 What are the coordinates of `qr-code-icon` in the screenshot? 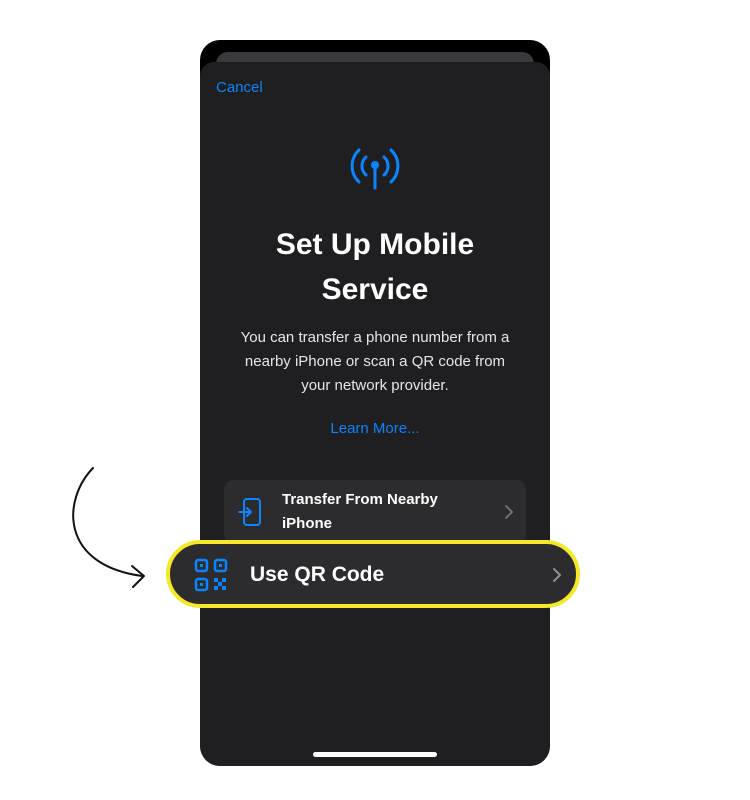 It's located at (211, 575).